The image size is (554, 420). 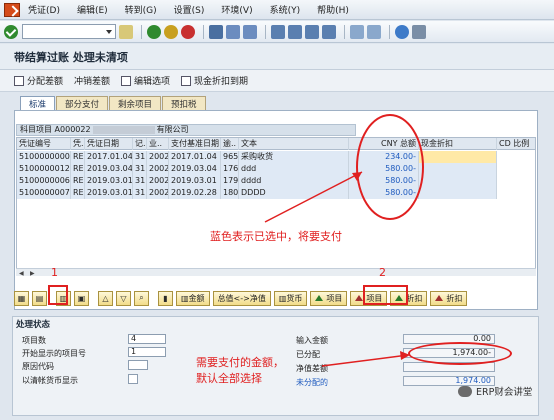 What do you see at coordinates (402, 31) in the screenshot?
I see `help-icon` at bounding box center [402, 31].